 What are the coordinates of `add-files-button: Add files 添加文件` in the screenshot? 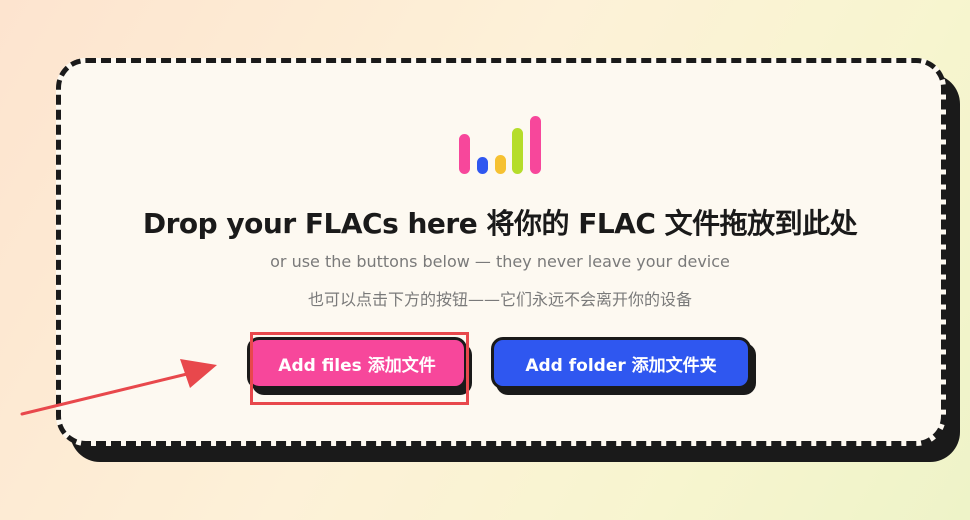 It's located at (357, 363).